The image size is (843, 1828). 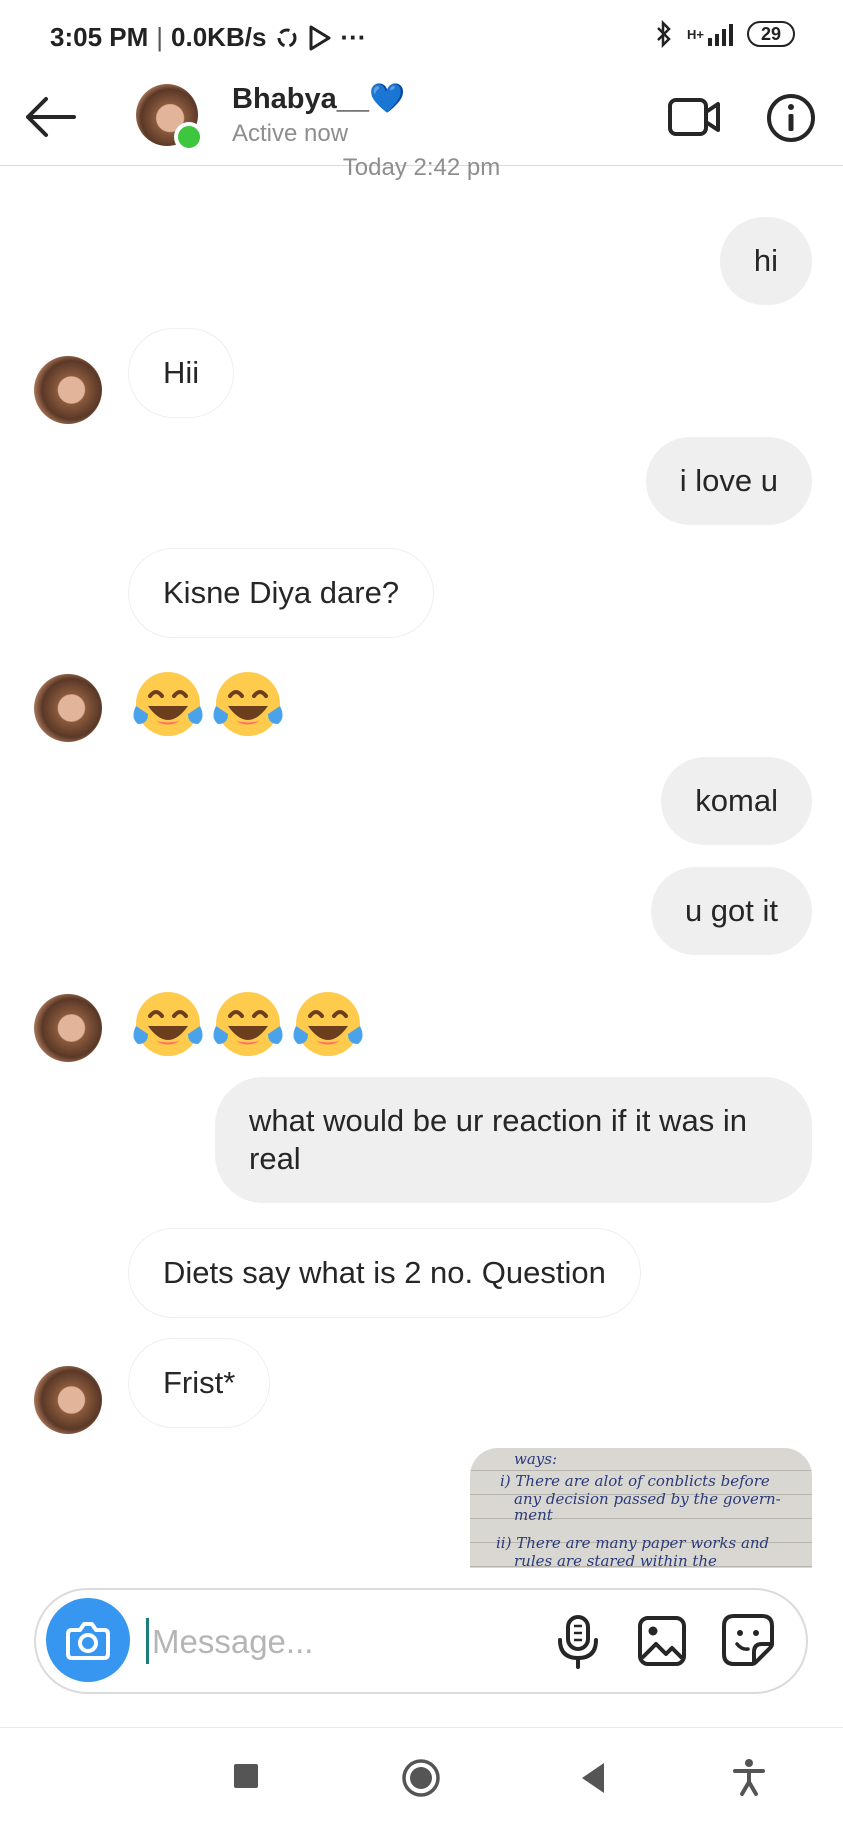 What do you see at coordinates (147, 1641) in the screenshot?
I see `text-caret` at bounding box center [147, 1641].